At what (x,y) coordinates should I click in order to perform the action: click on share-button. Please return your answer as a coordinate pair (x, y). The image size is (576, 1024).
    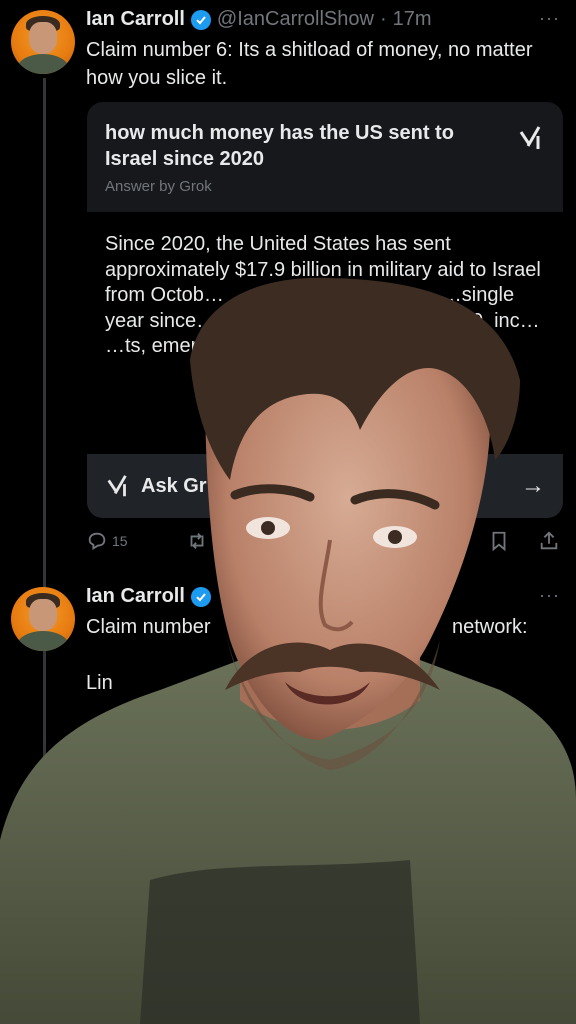
    Looking at the image, I should click on (549, 541).